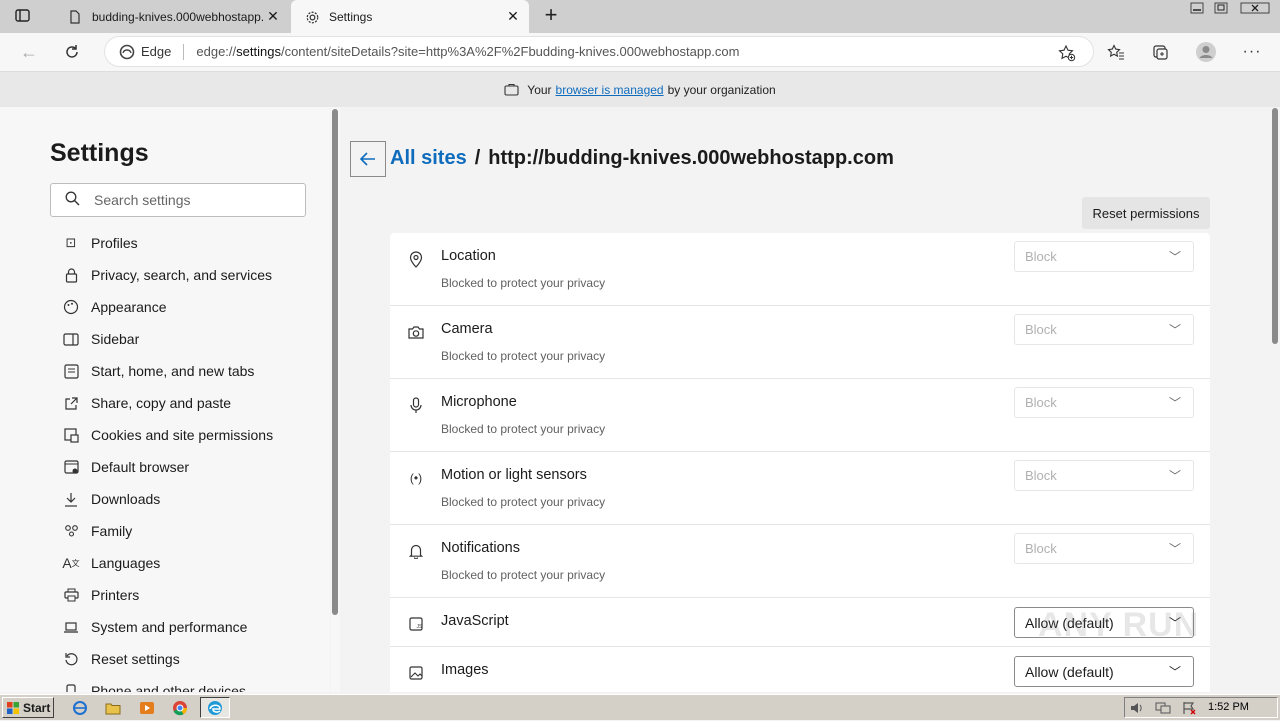 This screenshot has width=1280, height=721. What do you see at coordinates (1116, 52) in the screenshot?
I see `favorites-icon` at bounding box center [1116, 52].